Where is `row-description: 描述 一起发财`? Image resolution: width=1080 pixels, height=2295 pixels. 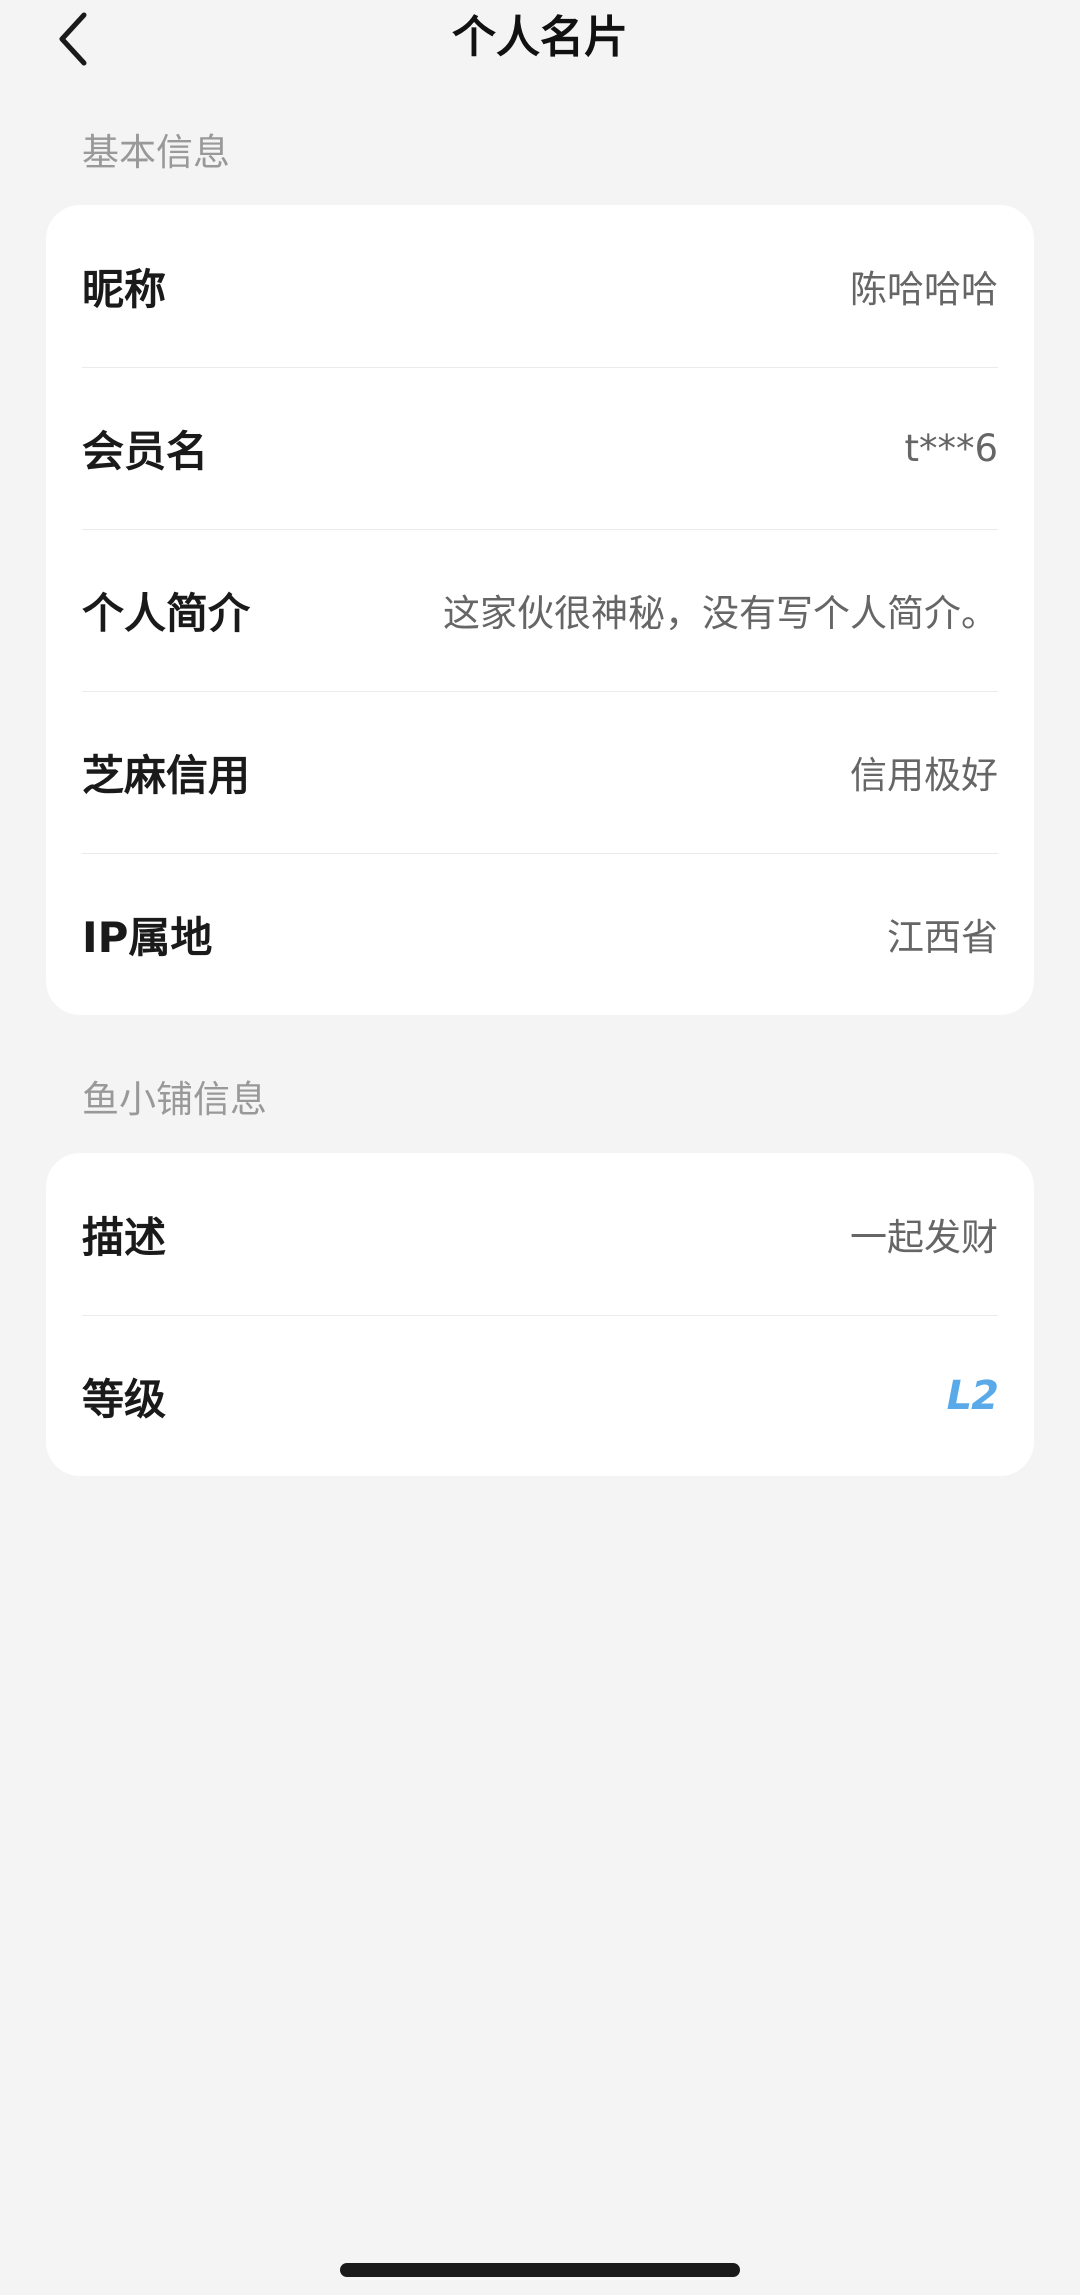 row-description: 描述 一起发财 is located at coordinates (540, 1234).